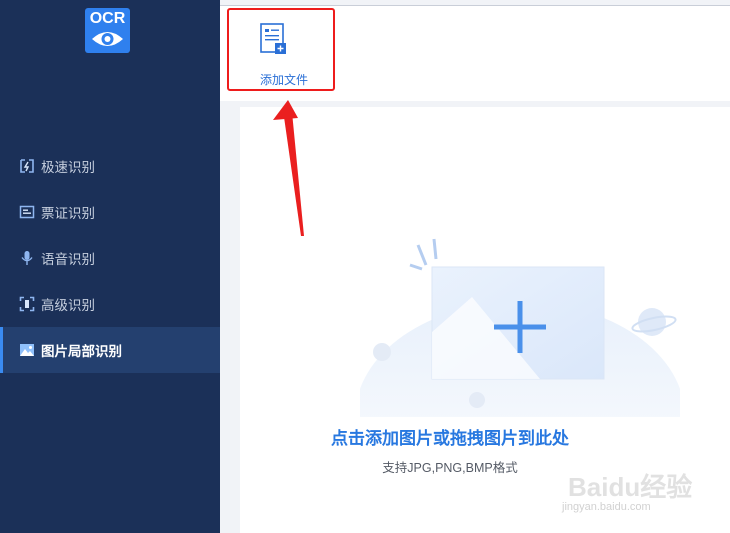 Image resolution: width=730 pixels, height=533 pixels. Describe the element at coordinates (81, 351) in the screenshot. I see `sidebar-item-label: 图片局部识别` at that location.